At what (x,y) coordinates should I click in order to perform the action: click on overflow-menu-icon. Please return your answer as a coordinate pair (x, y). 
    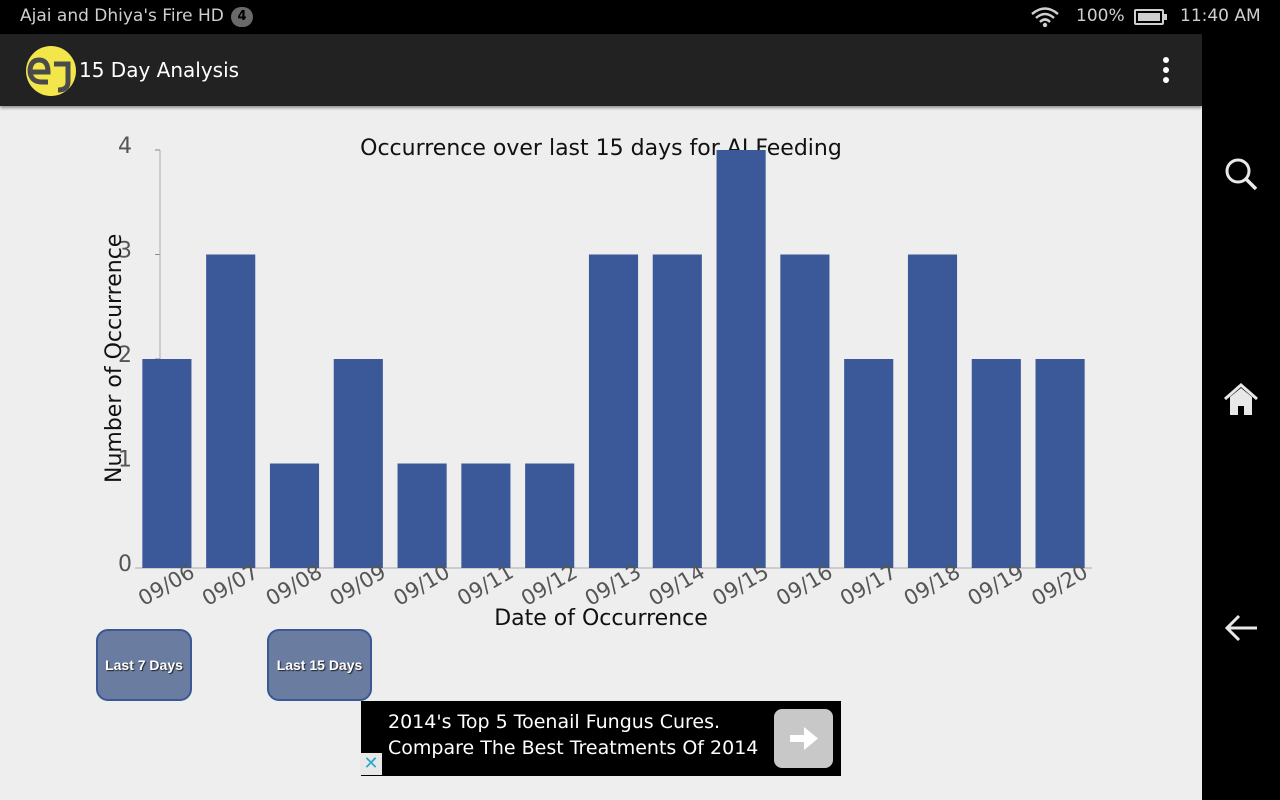
    Looking at the image, I should click on (1166, 70).